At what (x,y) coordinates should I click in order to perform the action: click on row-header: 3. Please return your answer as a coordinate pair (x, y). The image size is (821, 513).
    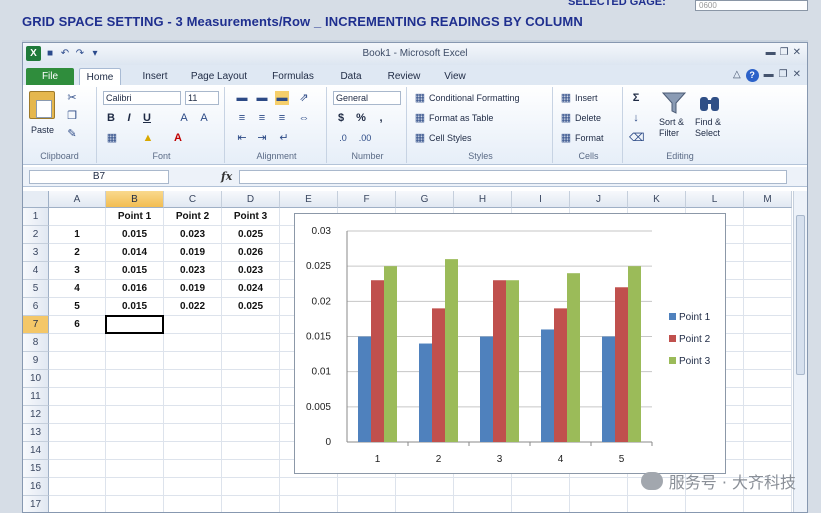
    Looking at the image, I should click on (36, 253).